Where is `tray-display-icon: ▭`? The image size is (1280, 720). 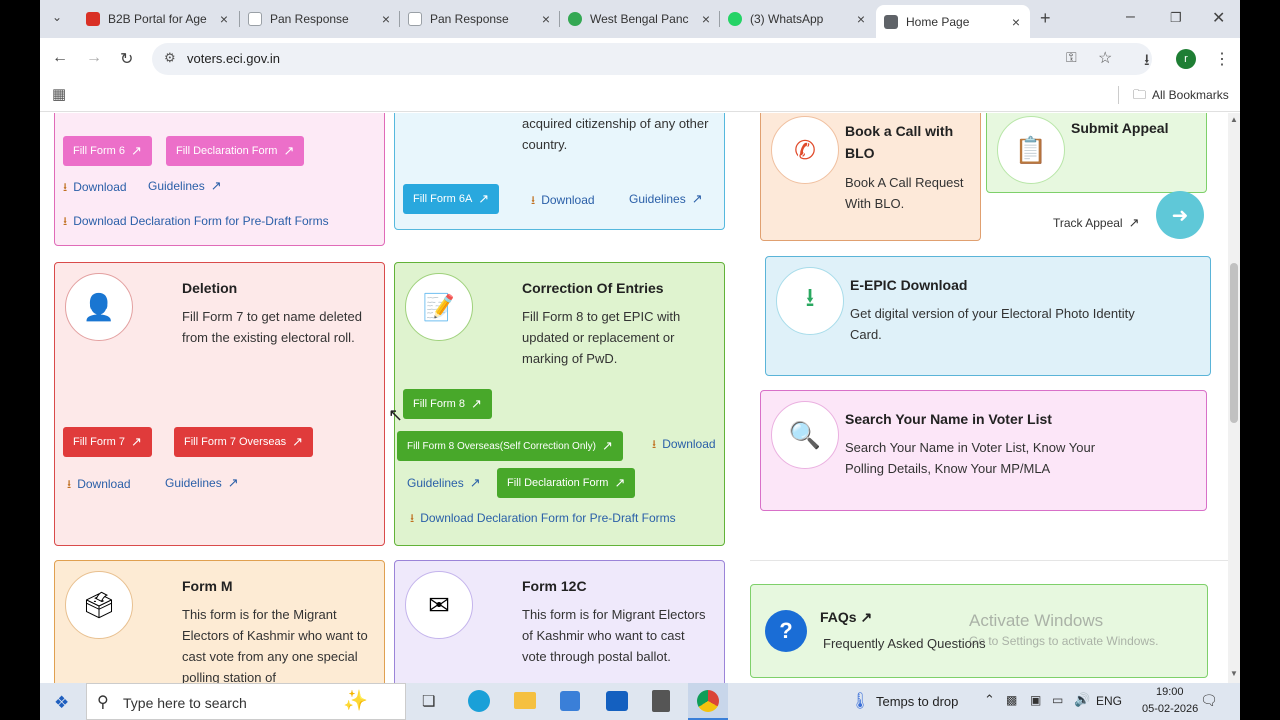 tray-display-icon: ▭ is located at coordinates (1057, 700).